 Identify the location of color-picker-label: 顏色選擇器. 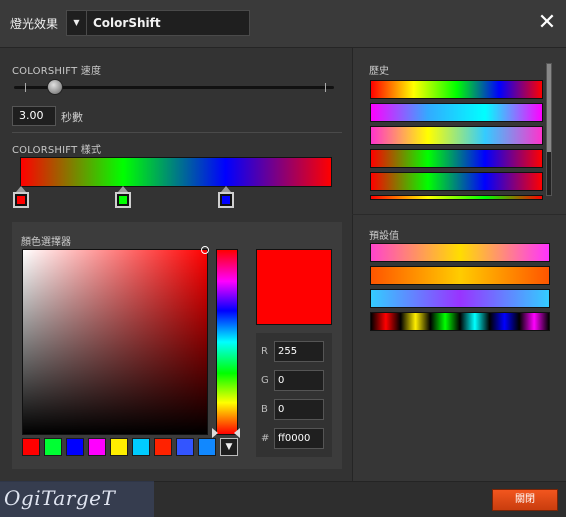
(46, 242).